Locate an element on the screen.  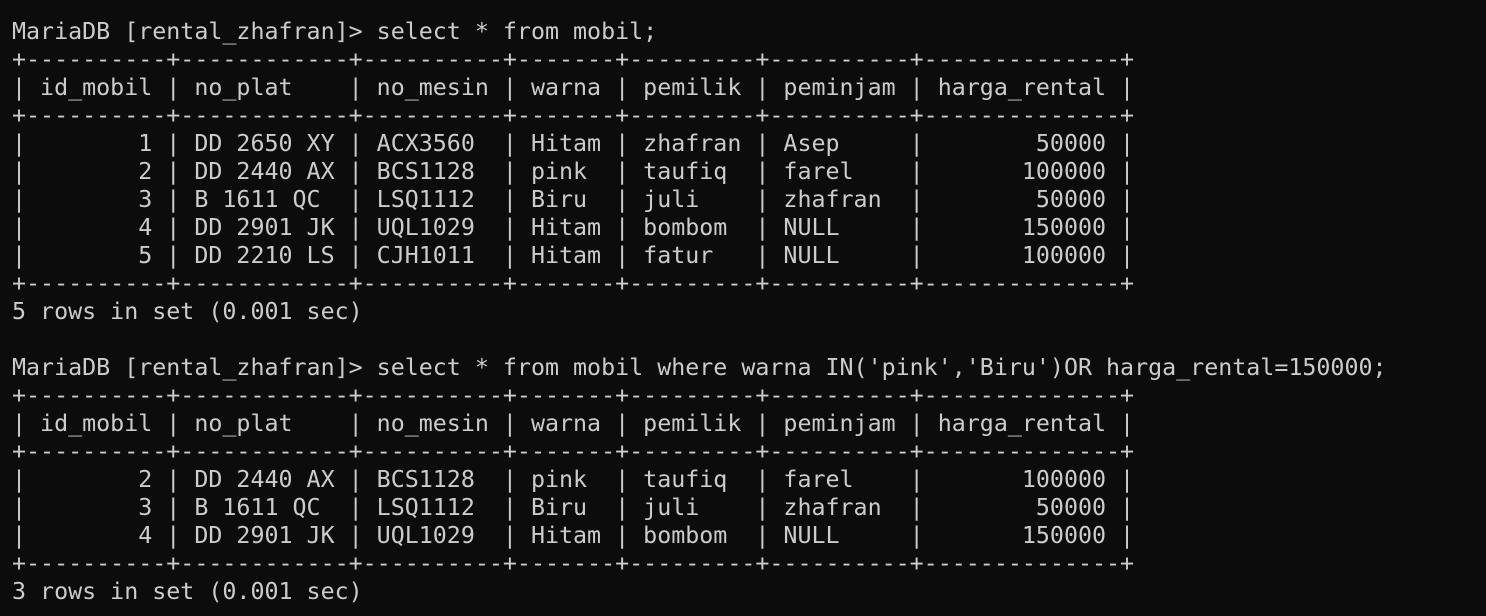
result-summary: 5 rows in set (0.001 sec) is located at coordinates (187, 311).